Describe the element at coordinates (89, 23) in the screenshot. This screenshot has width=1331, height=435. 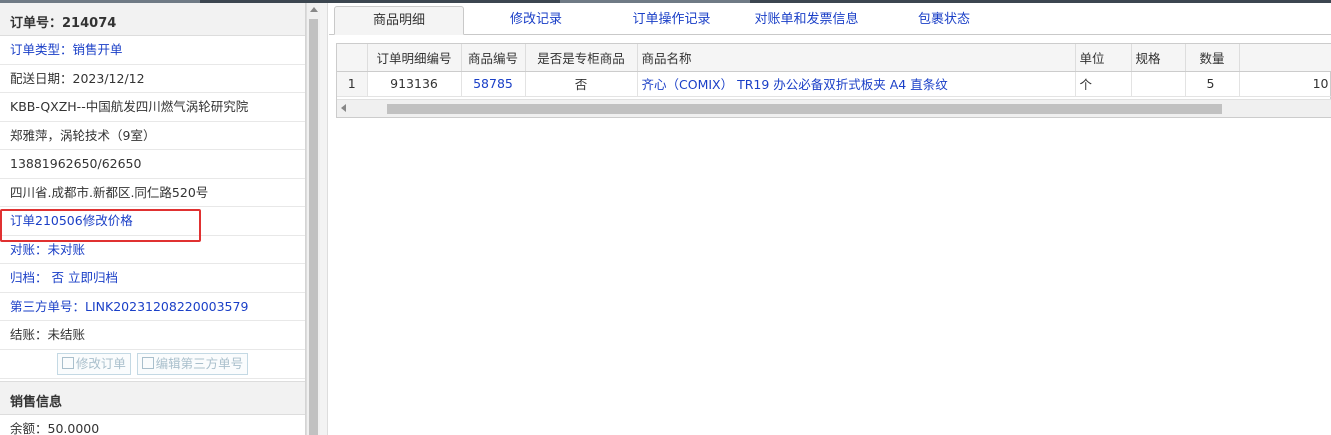
I see `order-number: 214074` at that location.